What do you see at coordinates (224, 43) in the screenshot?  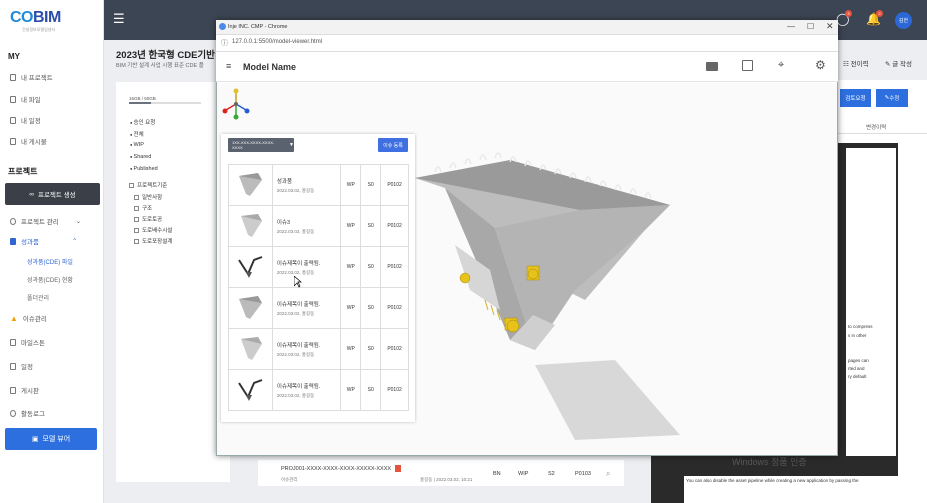 I see `info-icon: ⓘ` at bounding box center [224, 43].